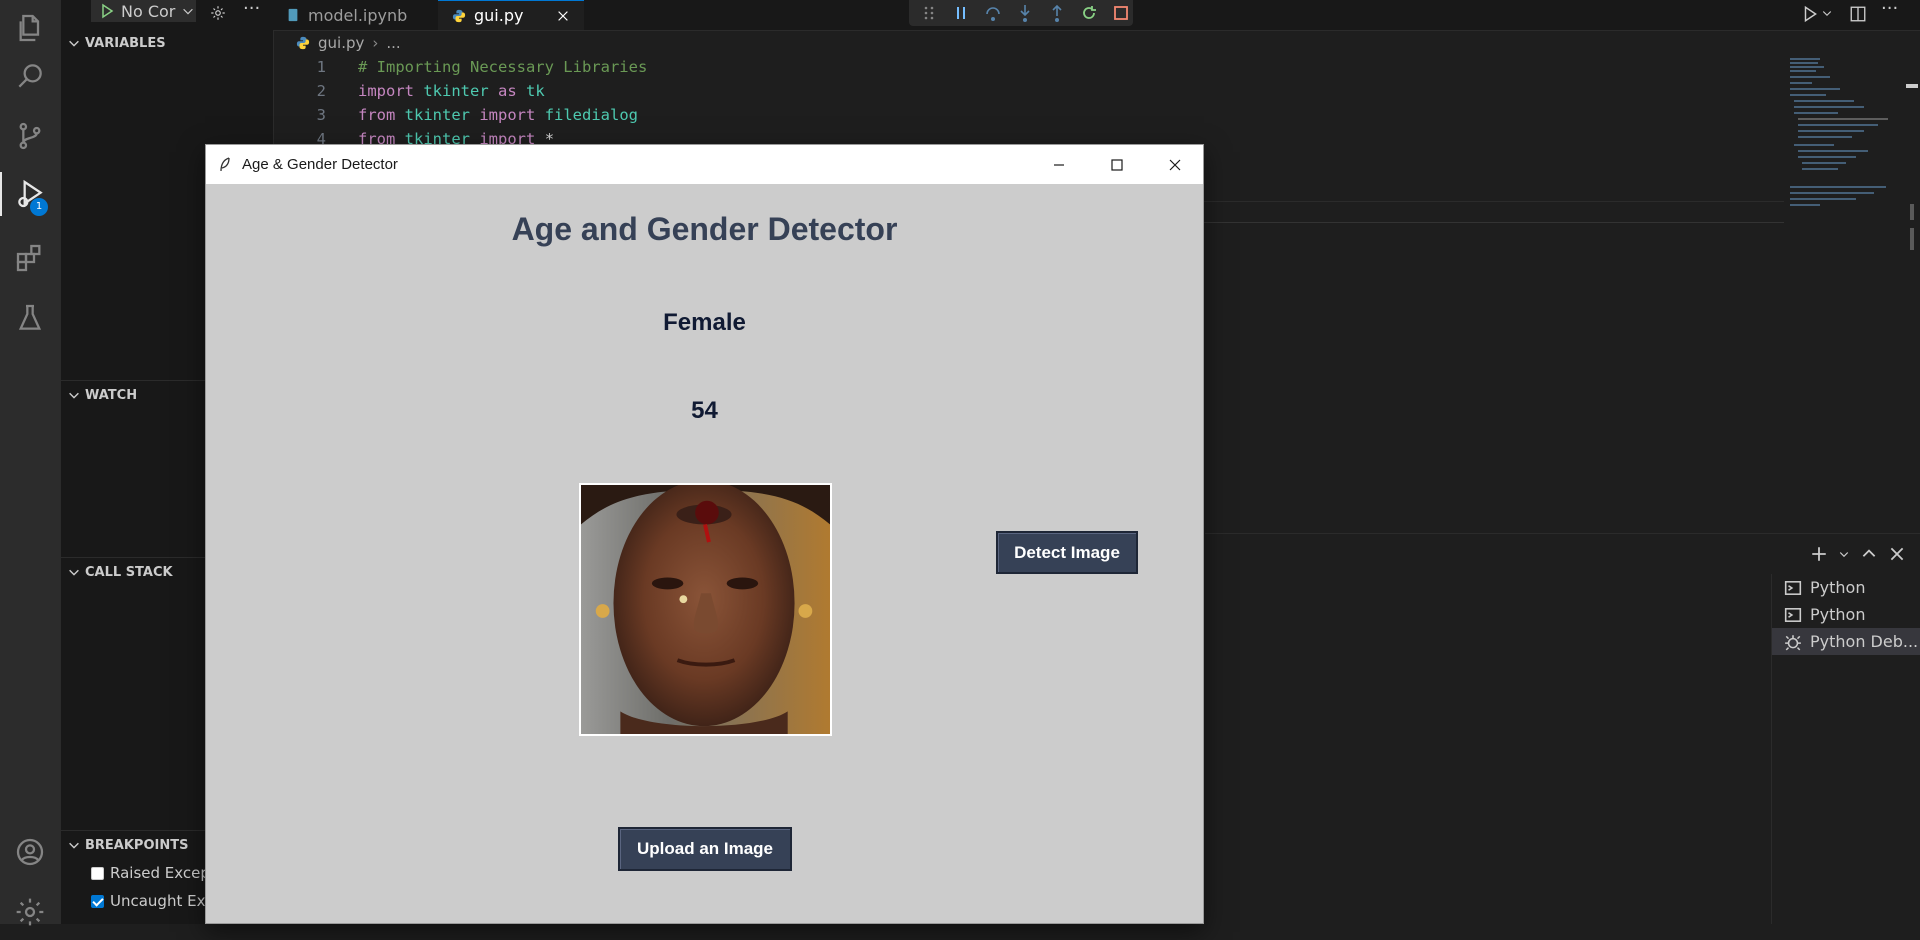 The height and width of the screenshot is (940, 1920). Describe the element at coordinates (321, 115) in the screenshot. I see `line-number: 3` at that location.